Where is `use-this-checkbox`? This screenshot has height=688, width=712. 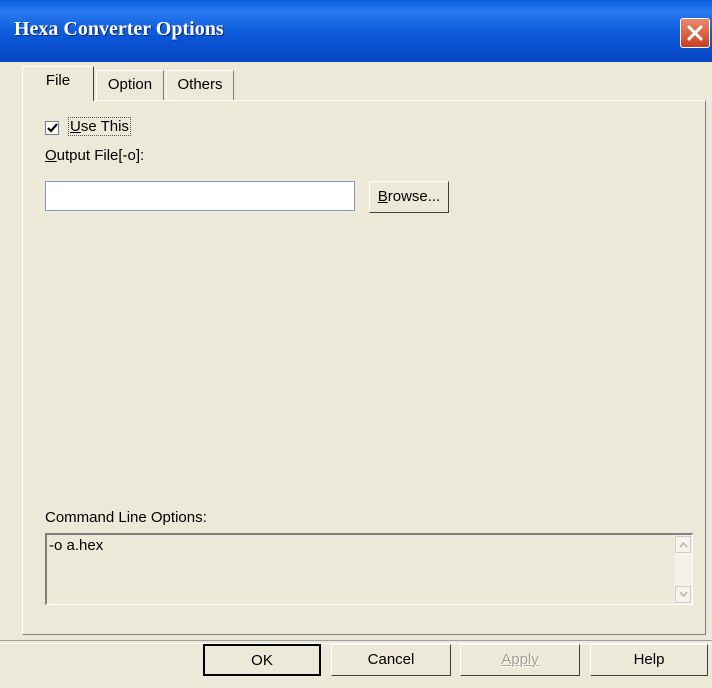 use-this-checkbox is located at coordinates (52, 128).